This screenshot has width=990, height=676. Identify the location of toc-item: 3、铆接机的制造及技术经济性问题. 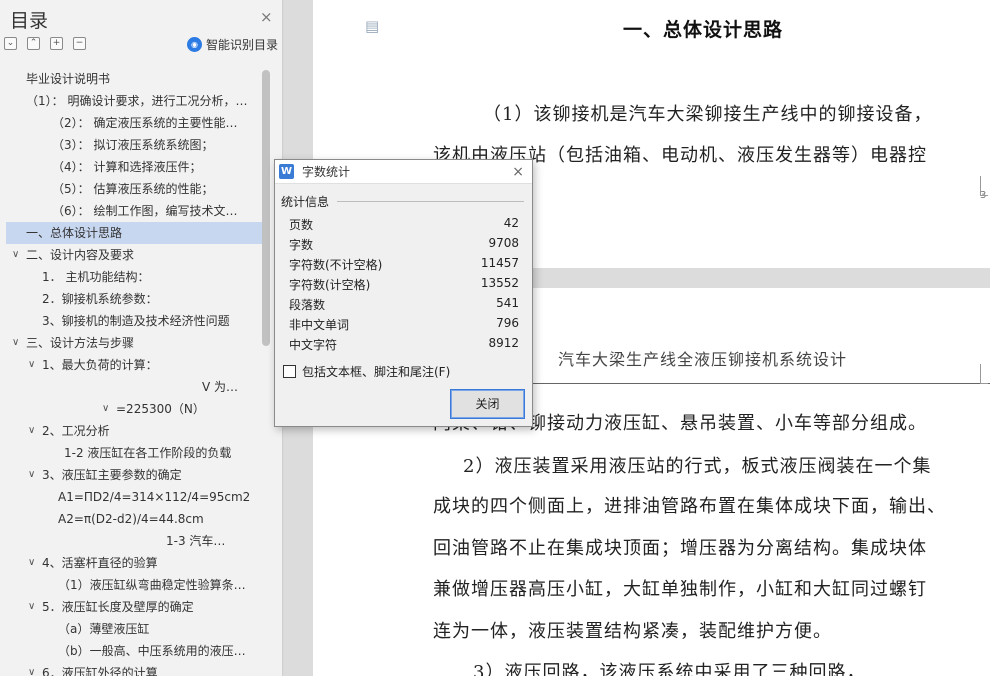
(134, 321).